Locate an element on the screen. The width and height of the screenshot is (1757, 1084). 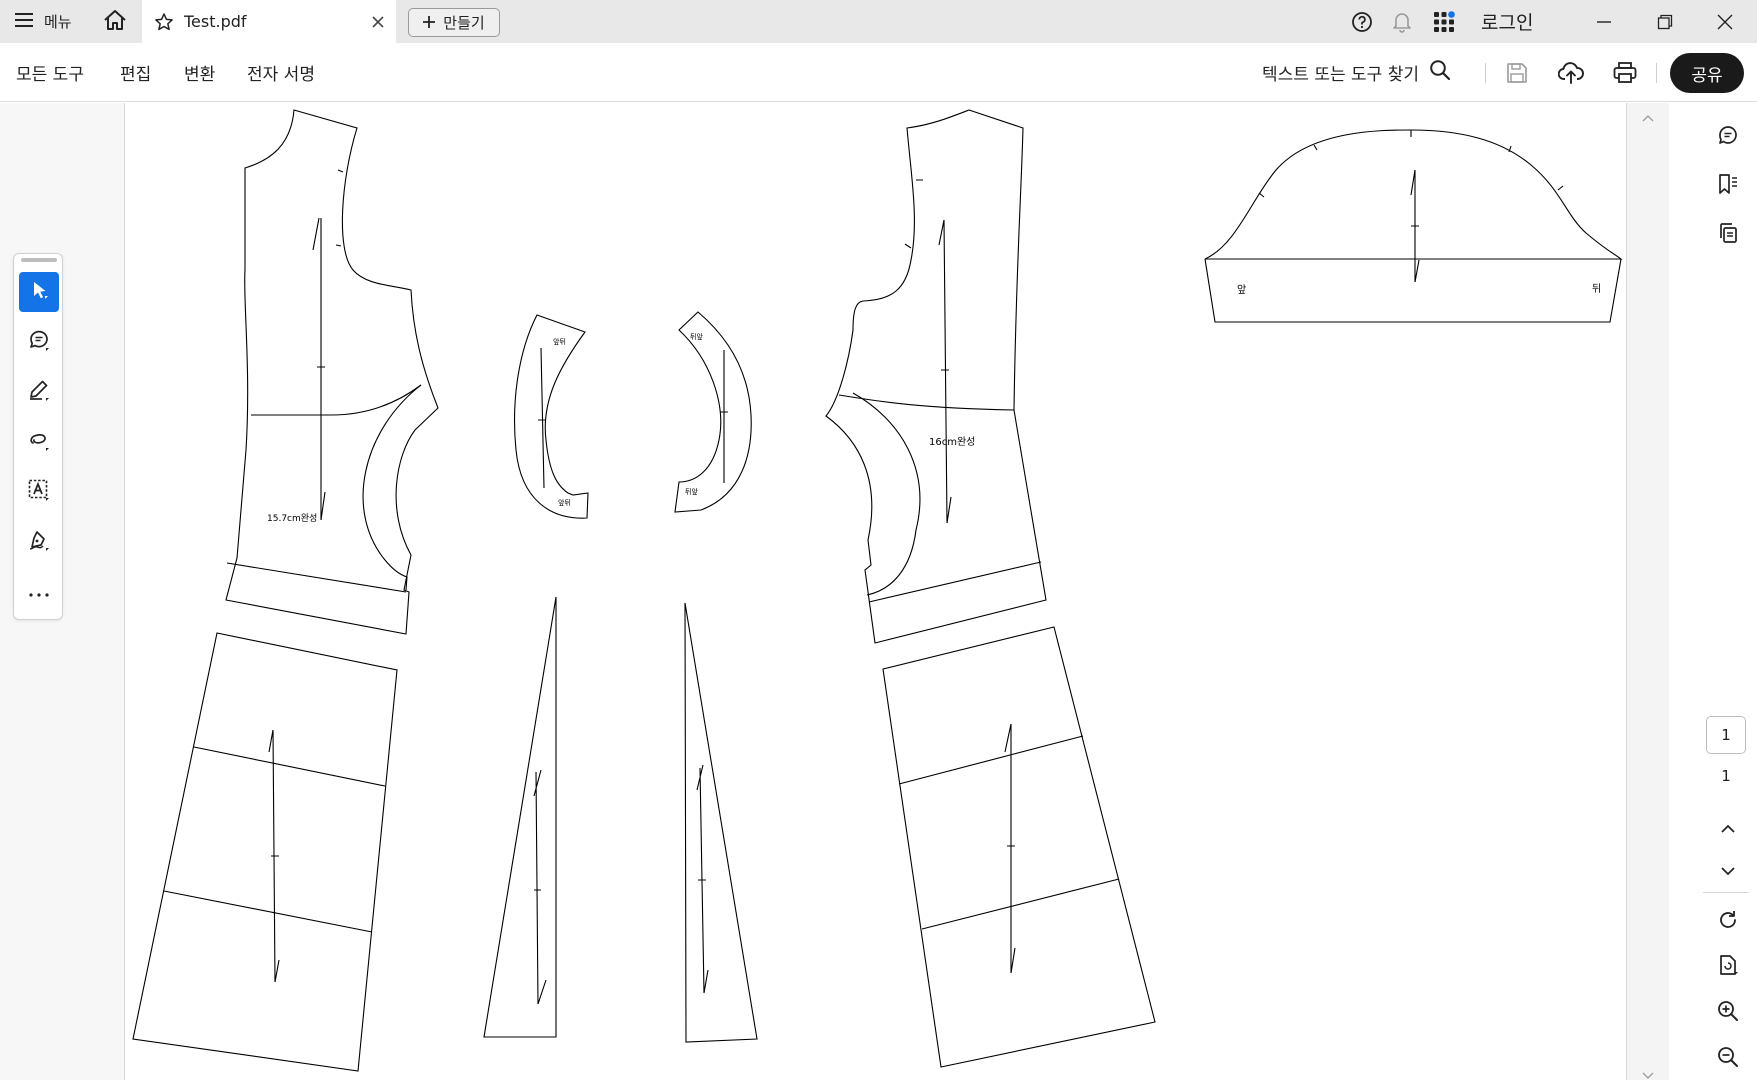
current-page-input: 1 is located at coordinates (1726, 735).